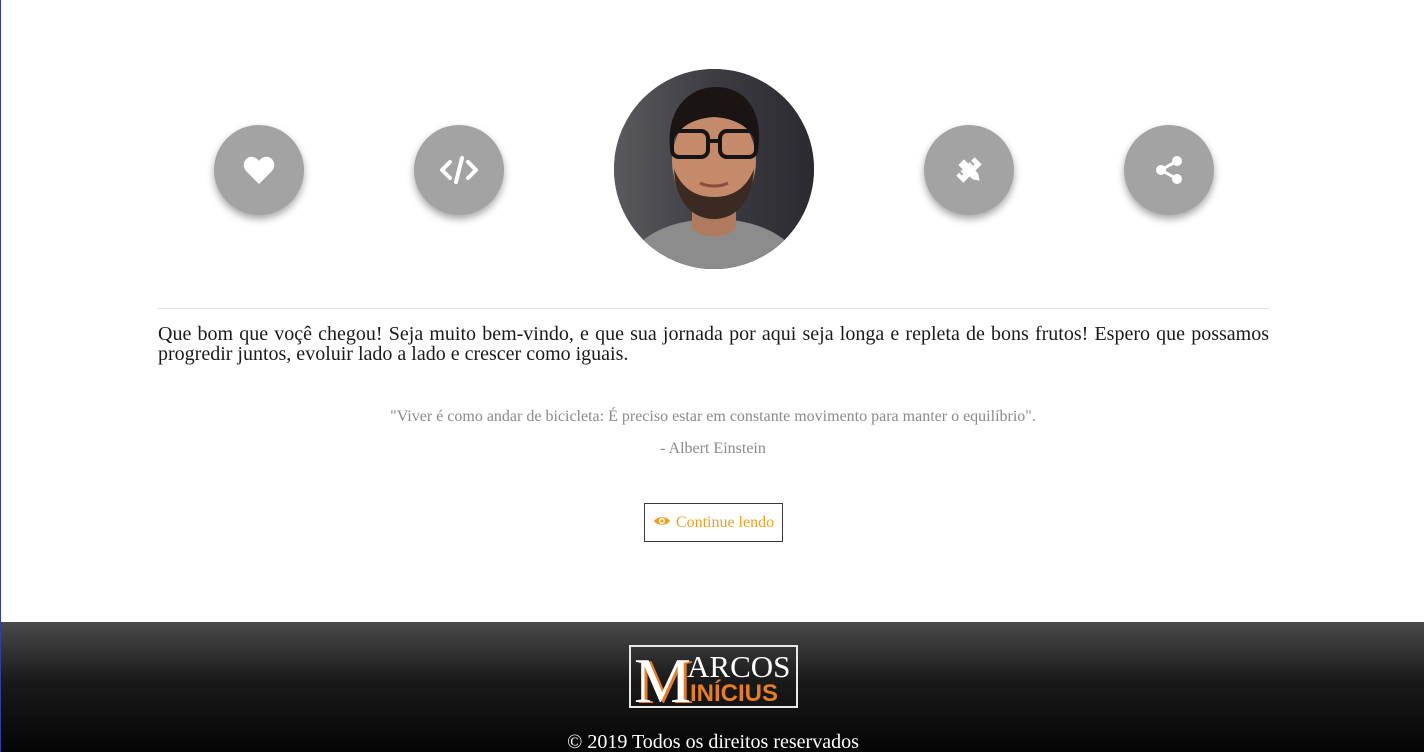 The image size is (1424, 752). I want to click on design-button, so click(969, 170).